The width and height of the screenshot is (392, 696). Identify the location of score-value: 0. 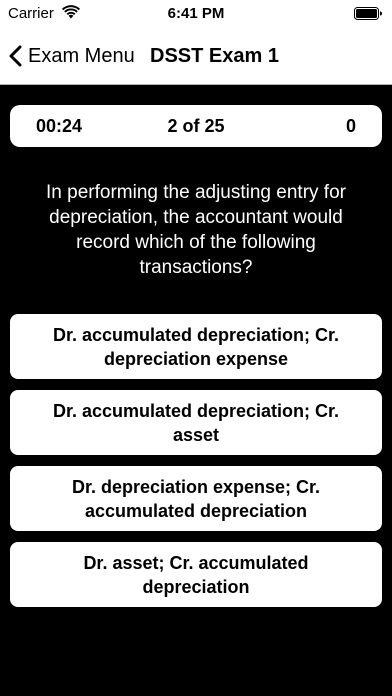
(350, 126).